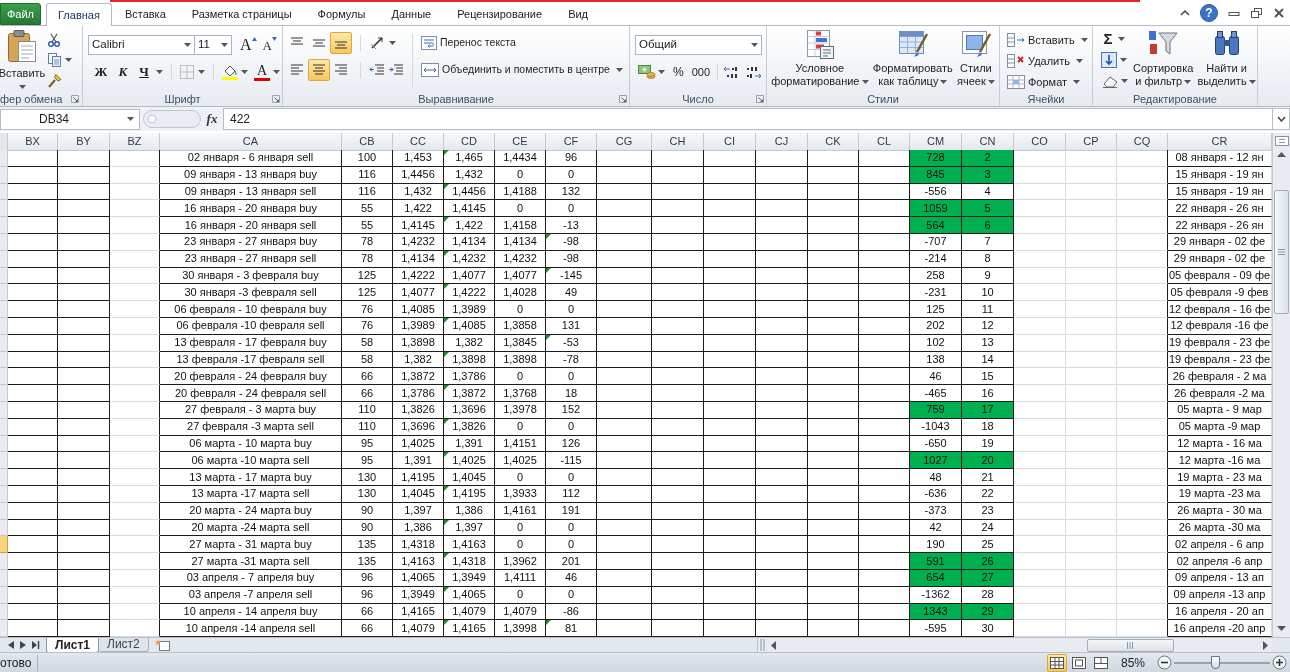  Describe the element at coordinates (1132, 662) in the screenshot. I see `zoom-level: 85%` at that location.